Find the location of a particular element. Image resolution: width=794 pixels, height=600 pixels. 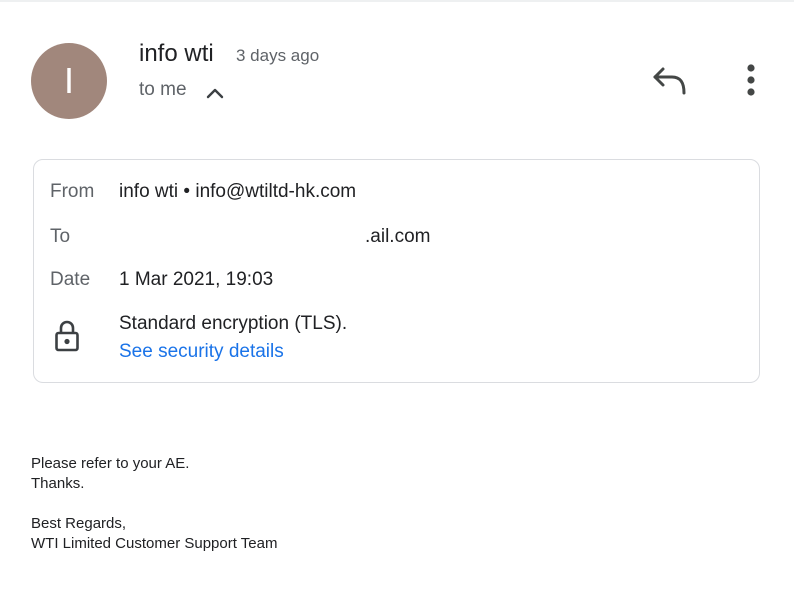

date-value: 1 Mar 2021, 19:03 is located at coordinates (196, 279).